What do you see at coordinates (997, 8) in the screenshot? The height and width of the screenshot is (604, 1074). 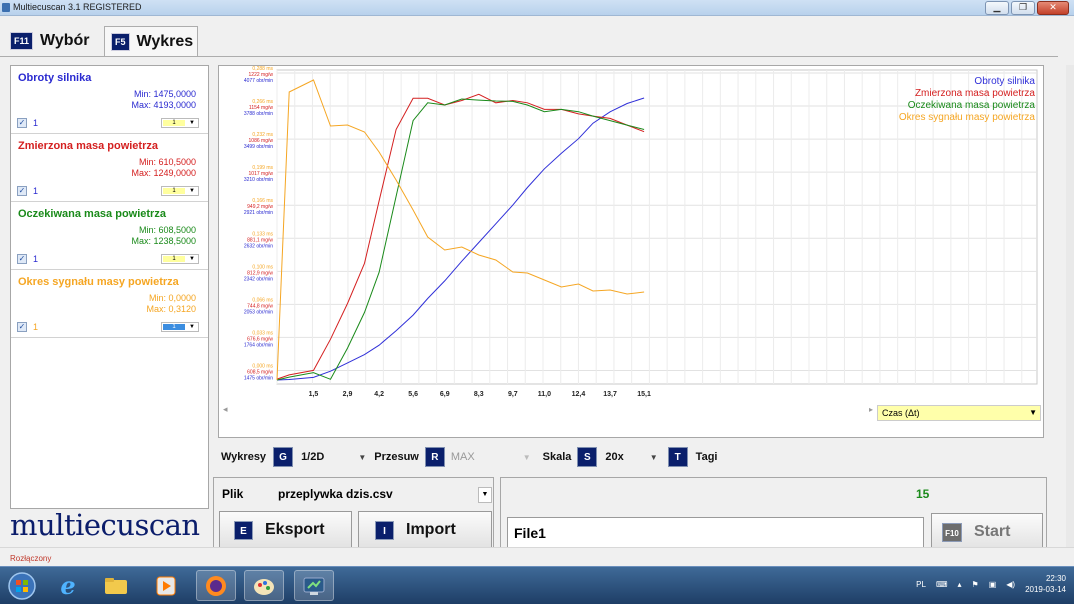 I see `minimize-button: ▁` at bounding box center [997, 8].